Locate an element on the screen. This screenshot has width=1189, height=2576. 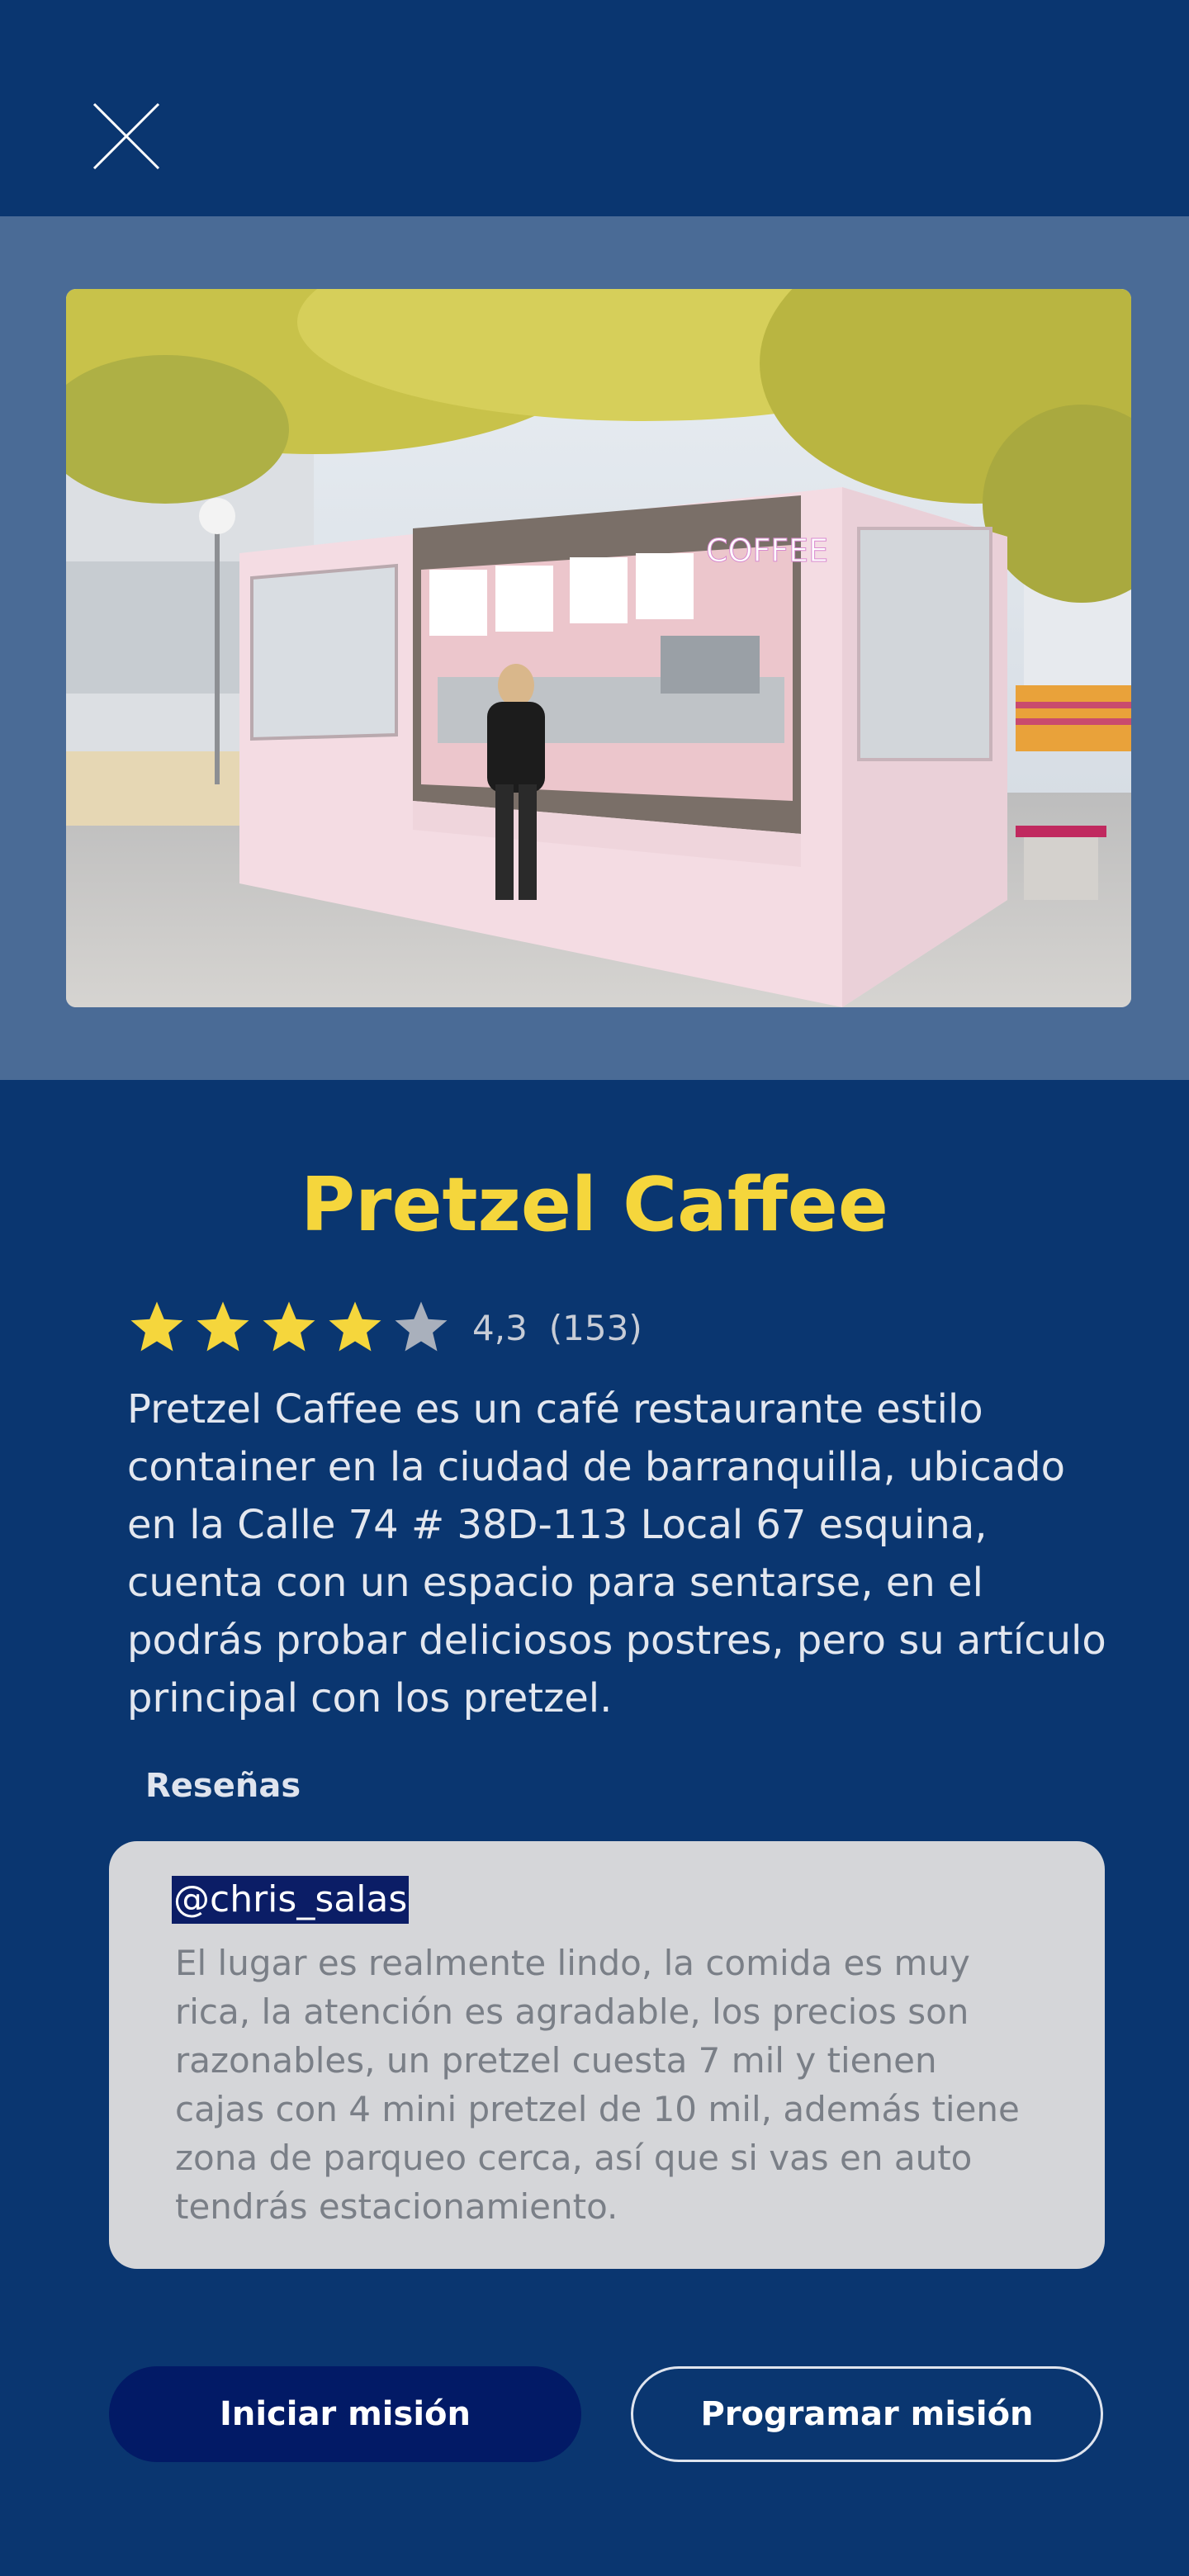
svg-text: COFFEE is located at coordinates (767, 551).